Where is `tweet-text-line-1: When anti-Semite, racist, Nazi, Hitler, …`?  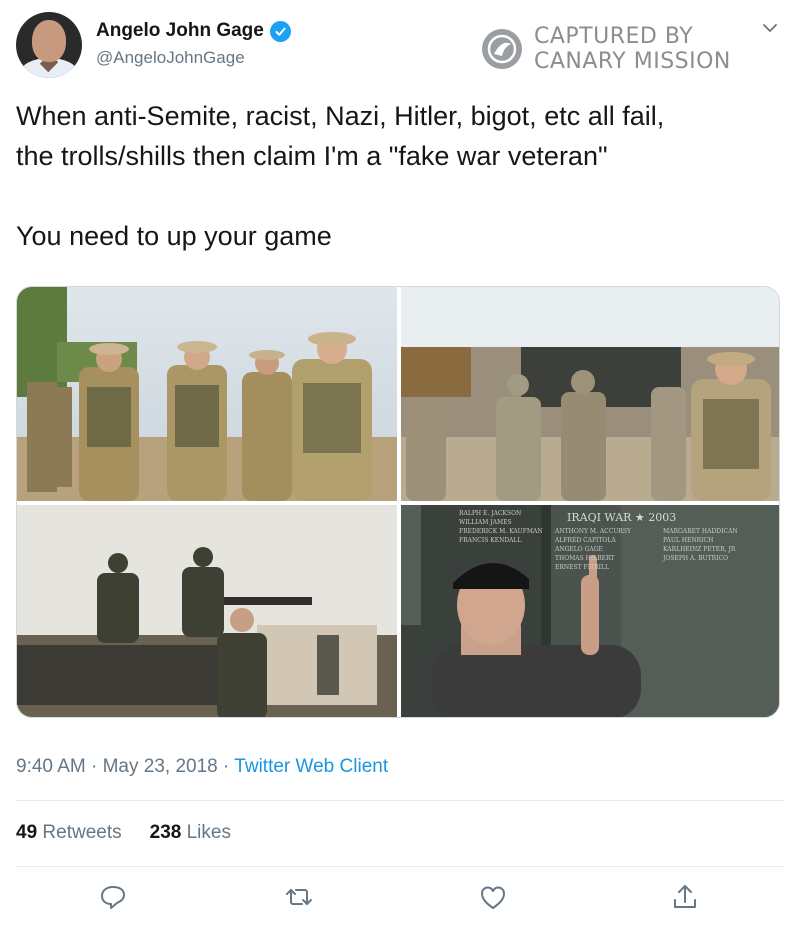
tweet-text-line-1: When anti-Semite, racist, Nazi, Hitler, … is located at coordinates (340, 116).